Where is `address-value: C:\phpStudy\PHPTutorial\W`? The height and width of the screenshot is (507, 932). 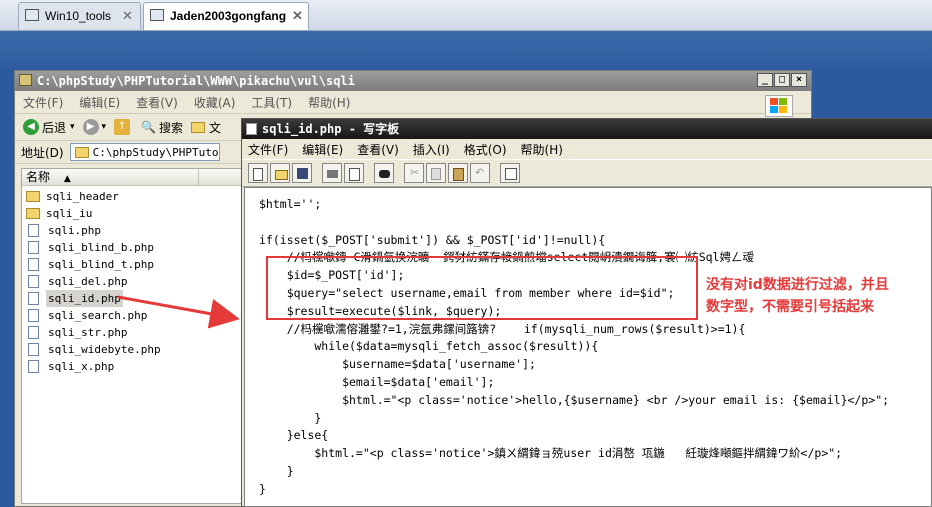
address-value: C:\phpStudy\PHPTutorial\W is located at coordinates (155, 152).